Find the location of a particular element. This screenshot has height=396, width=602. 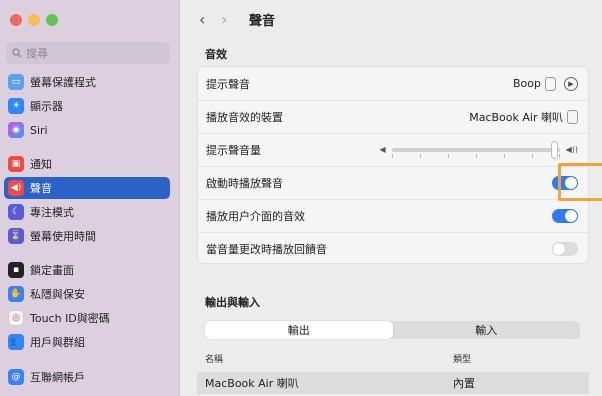

sidebar-item-users: 👥 用戶與群組 is located at coordinates (87, 342).